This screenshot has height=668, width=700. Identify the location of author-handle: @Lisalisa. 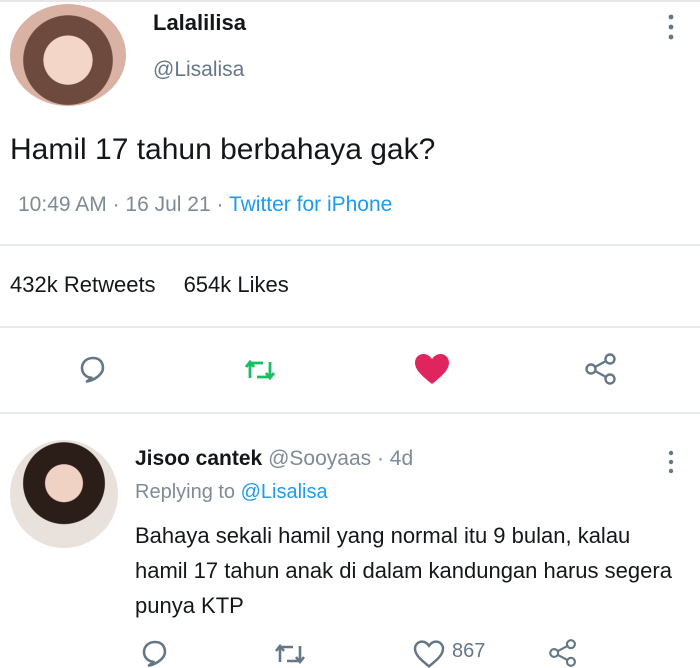
(198, 70).